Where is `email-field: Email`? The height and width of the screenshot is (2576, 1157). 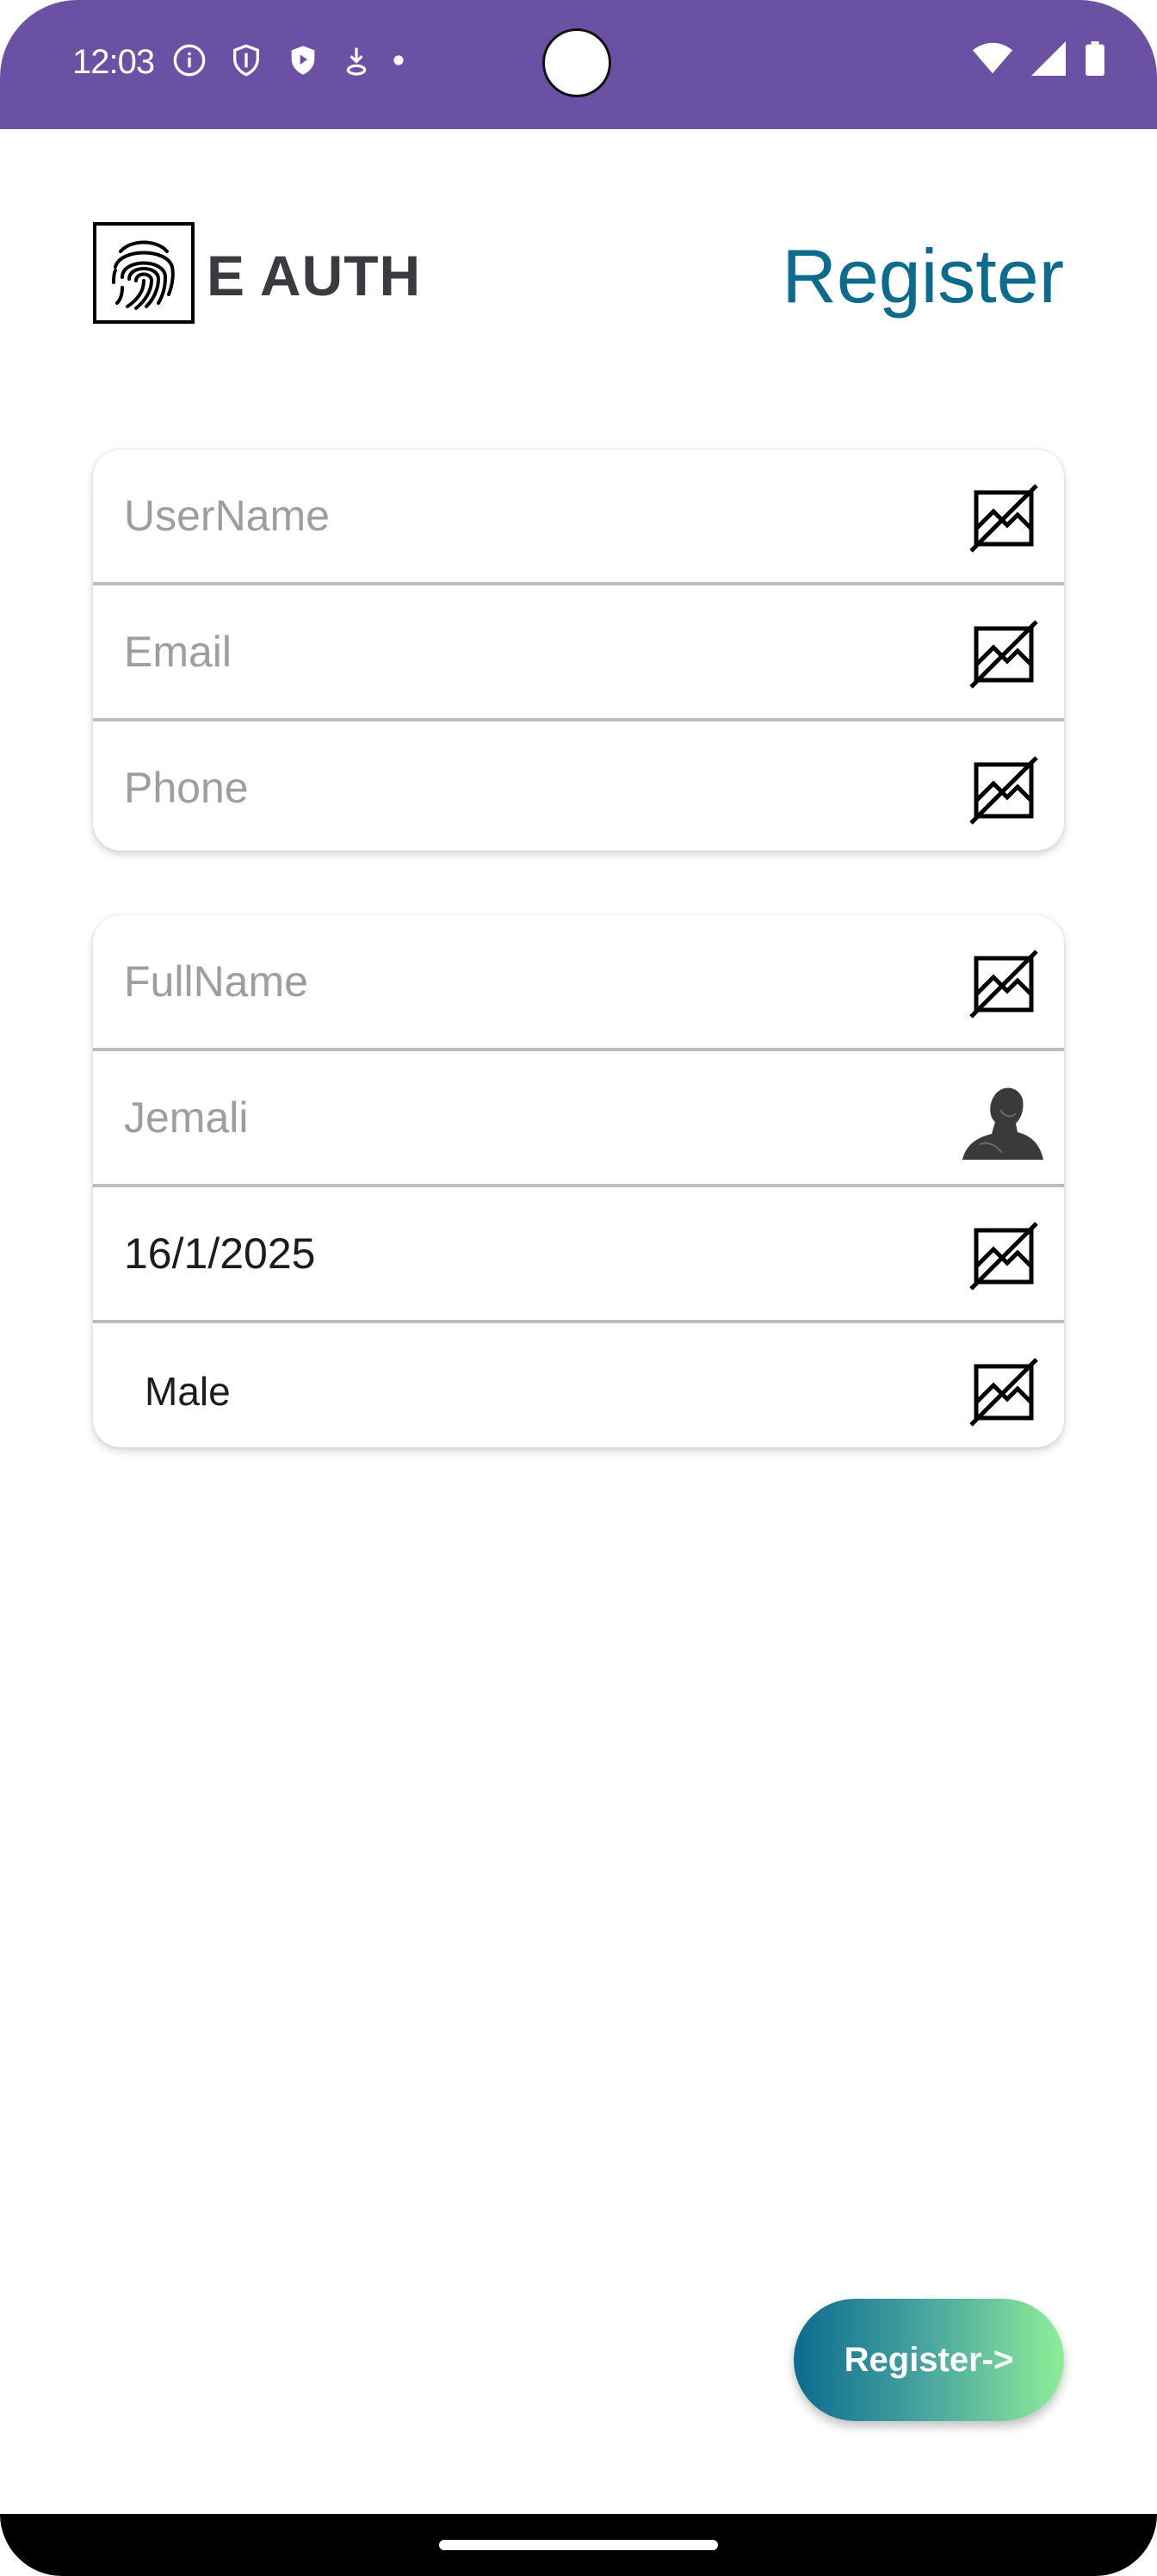 email-field: Email is located at coordinates (579, 653).